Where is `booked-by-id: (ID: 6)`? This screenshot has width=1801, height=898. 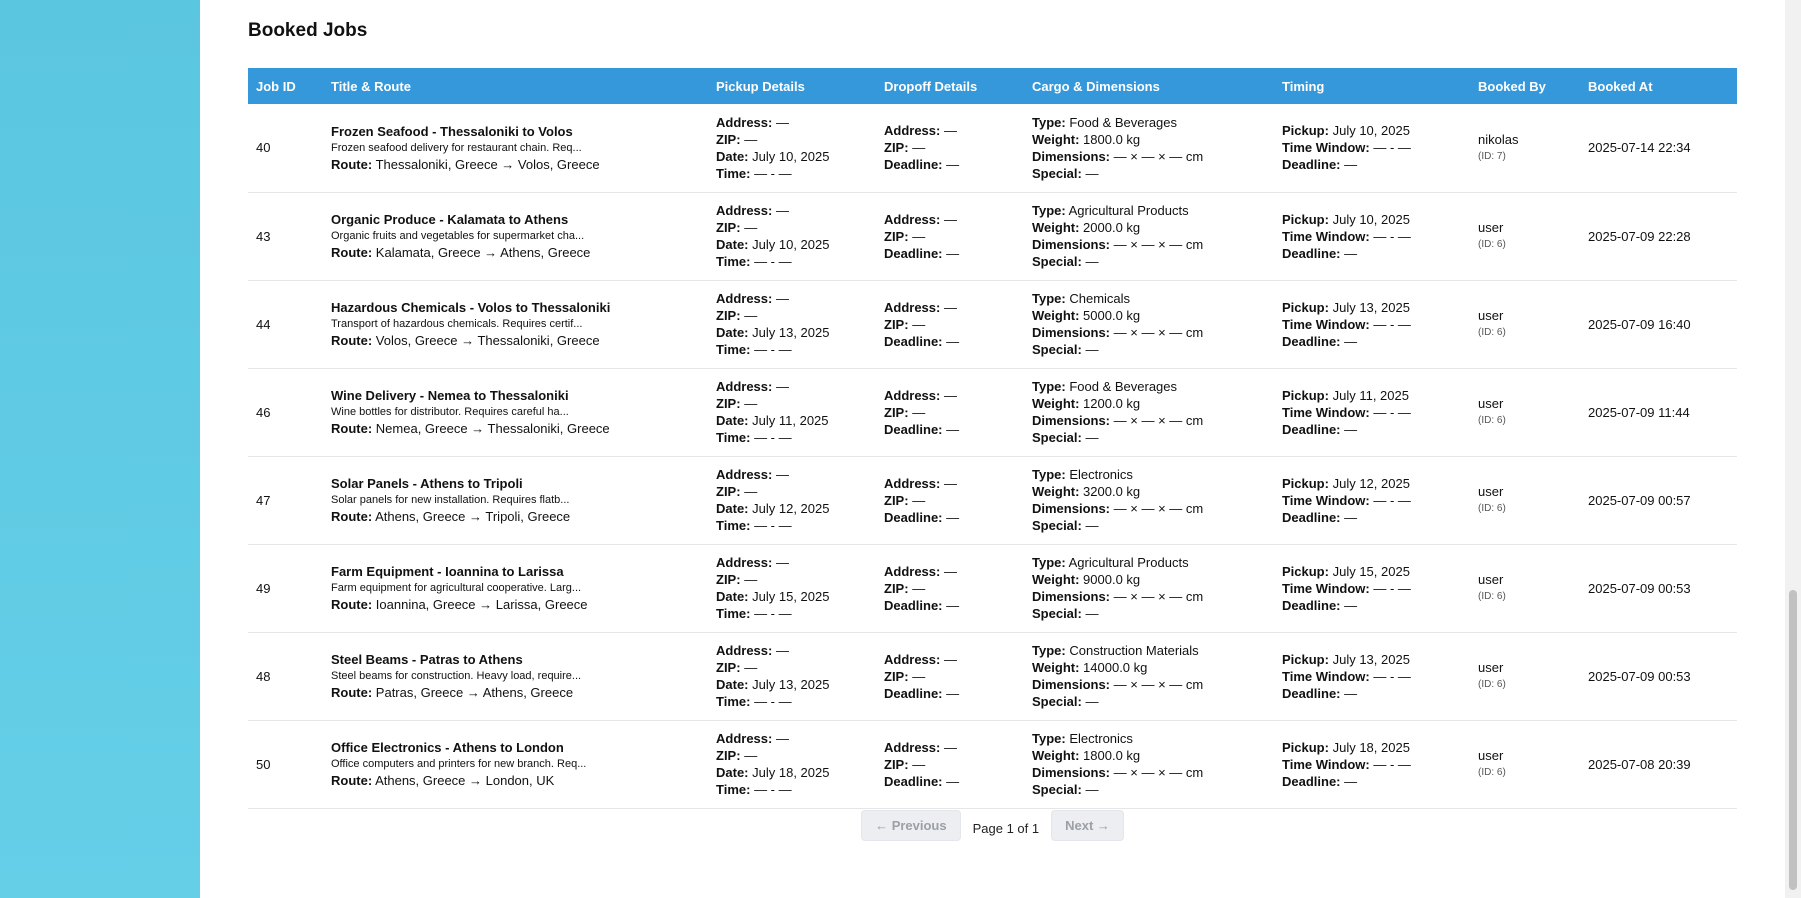
booked-by-id: (ID: 6) is located at coordinates (1492, 772).